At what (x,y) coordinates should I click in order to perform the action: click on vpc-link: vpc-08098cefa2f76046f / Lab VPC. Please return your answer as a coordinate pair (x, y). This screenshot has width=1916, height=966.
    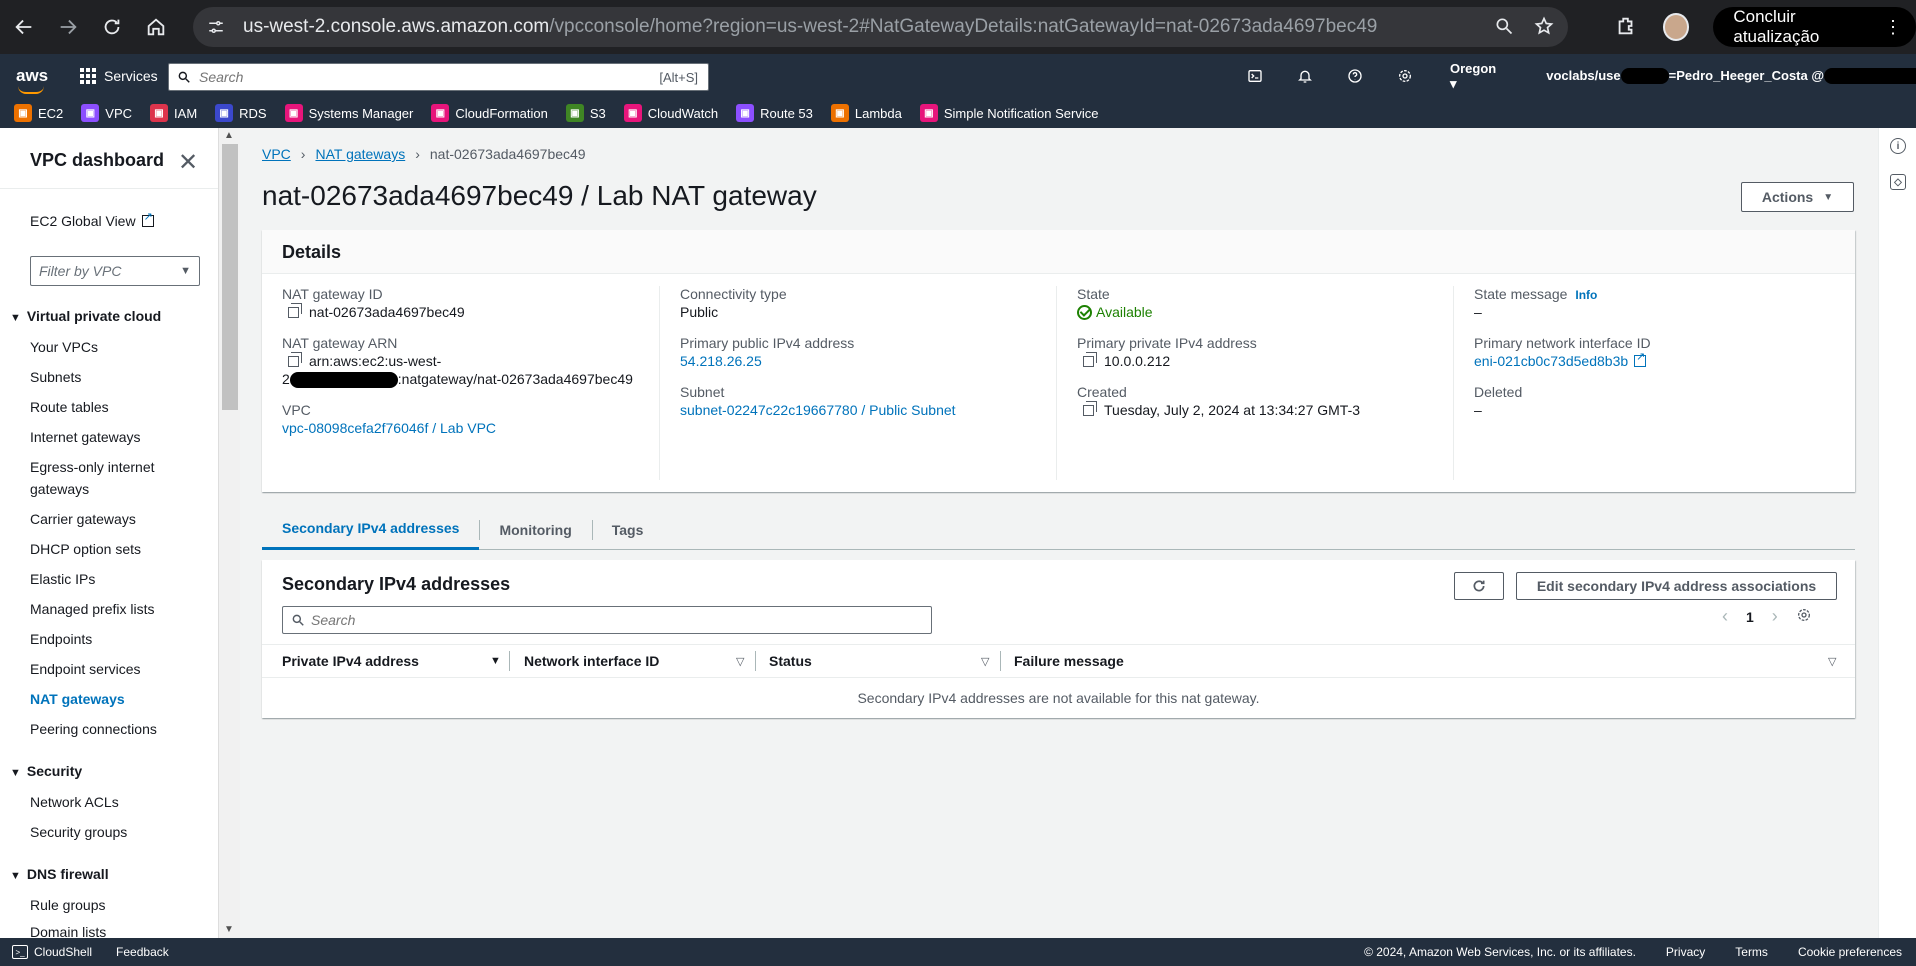
    Looking at the image, I should click on (389, 428).